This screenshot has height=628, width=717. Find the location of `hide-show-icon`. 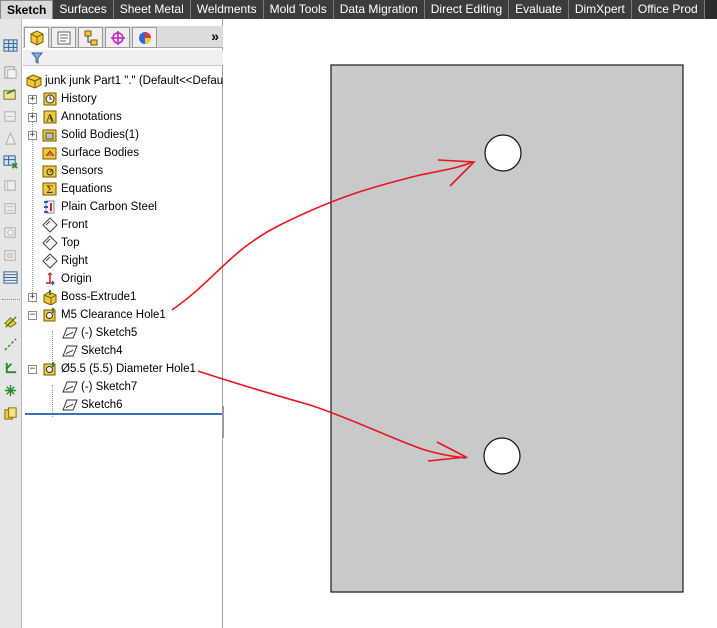

hide-show-icon is located at coordinates (10, 116).